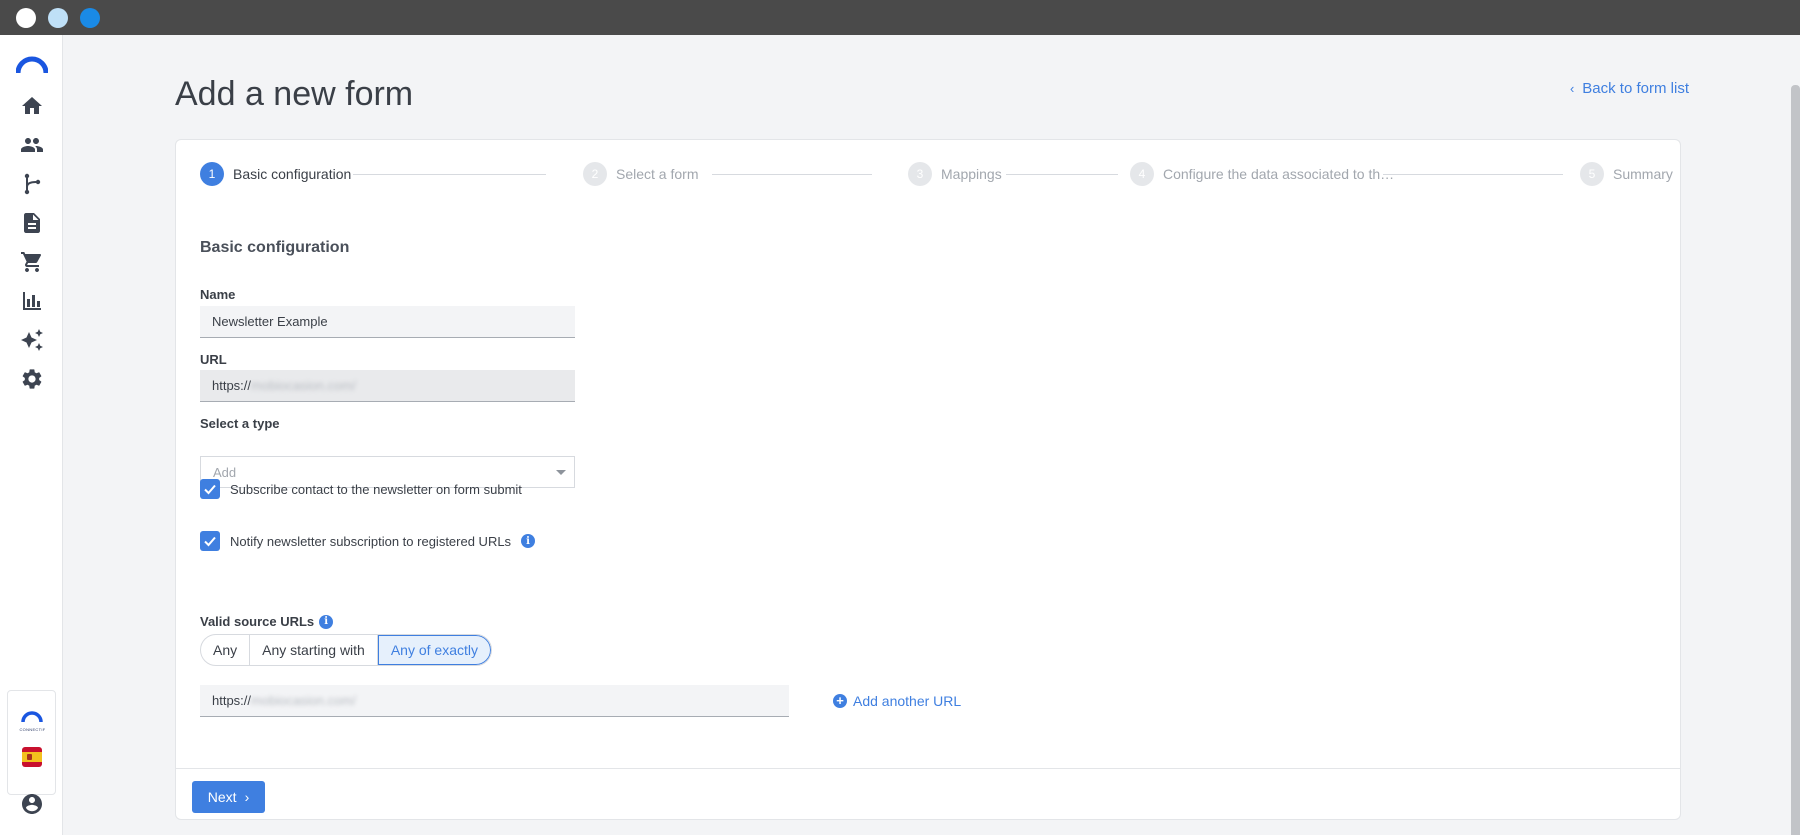  Describe the element at coordinates (213, 359) in the screenshot. I see `url-label: URL` at that location.